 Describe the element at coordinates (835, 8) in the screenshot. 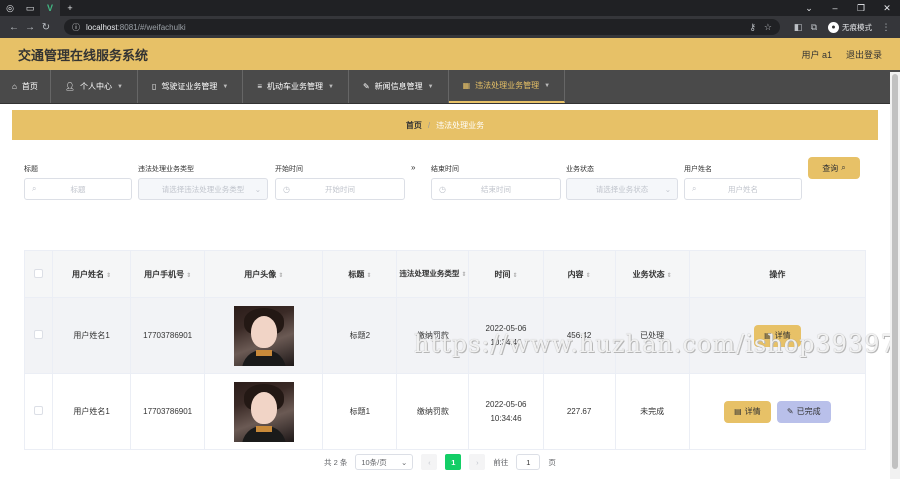

I see `minimize-icon: –` at that location.